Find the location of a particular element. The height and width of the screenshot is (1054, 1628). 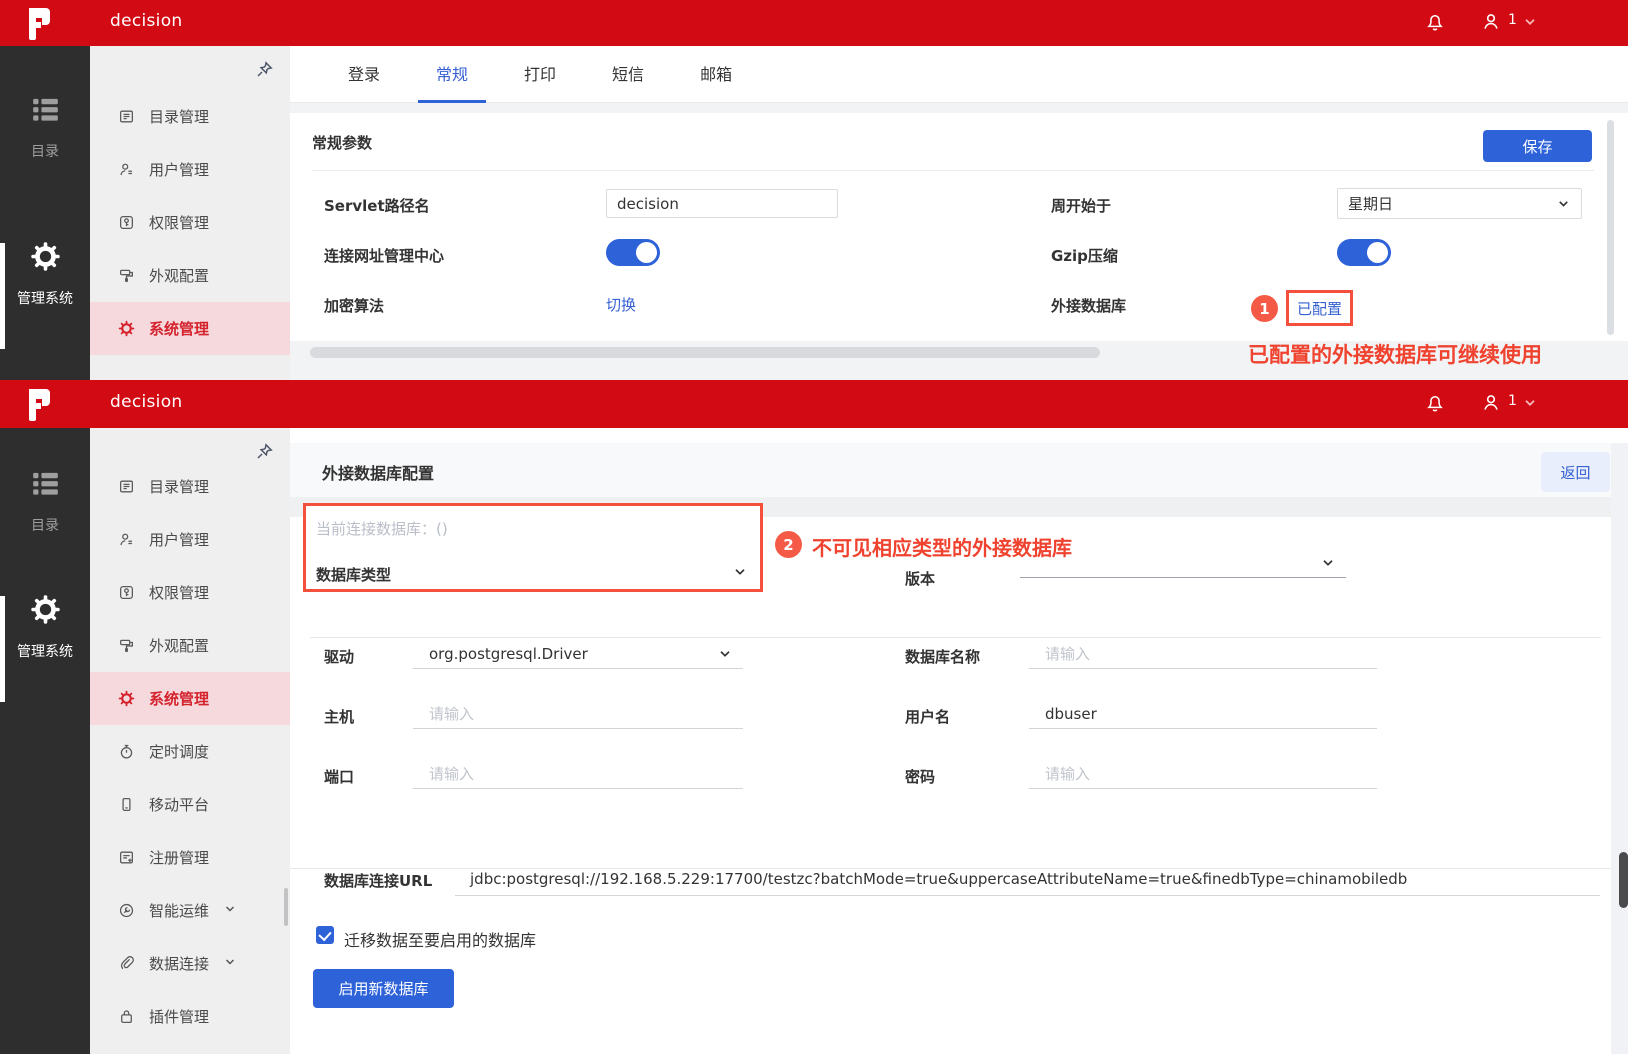

driver-select: org.postgresql.Driver is located at coordinates (578, 654).